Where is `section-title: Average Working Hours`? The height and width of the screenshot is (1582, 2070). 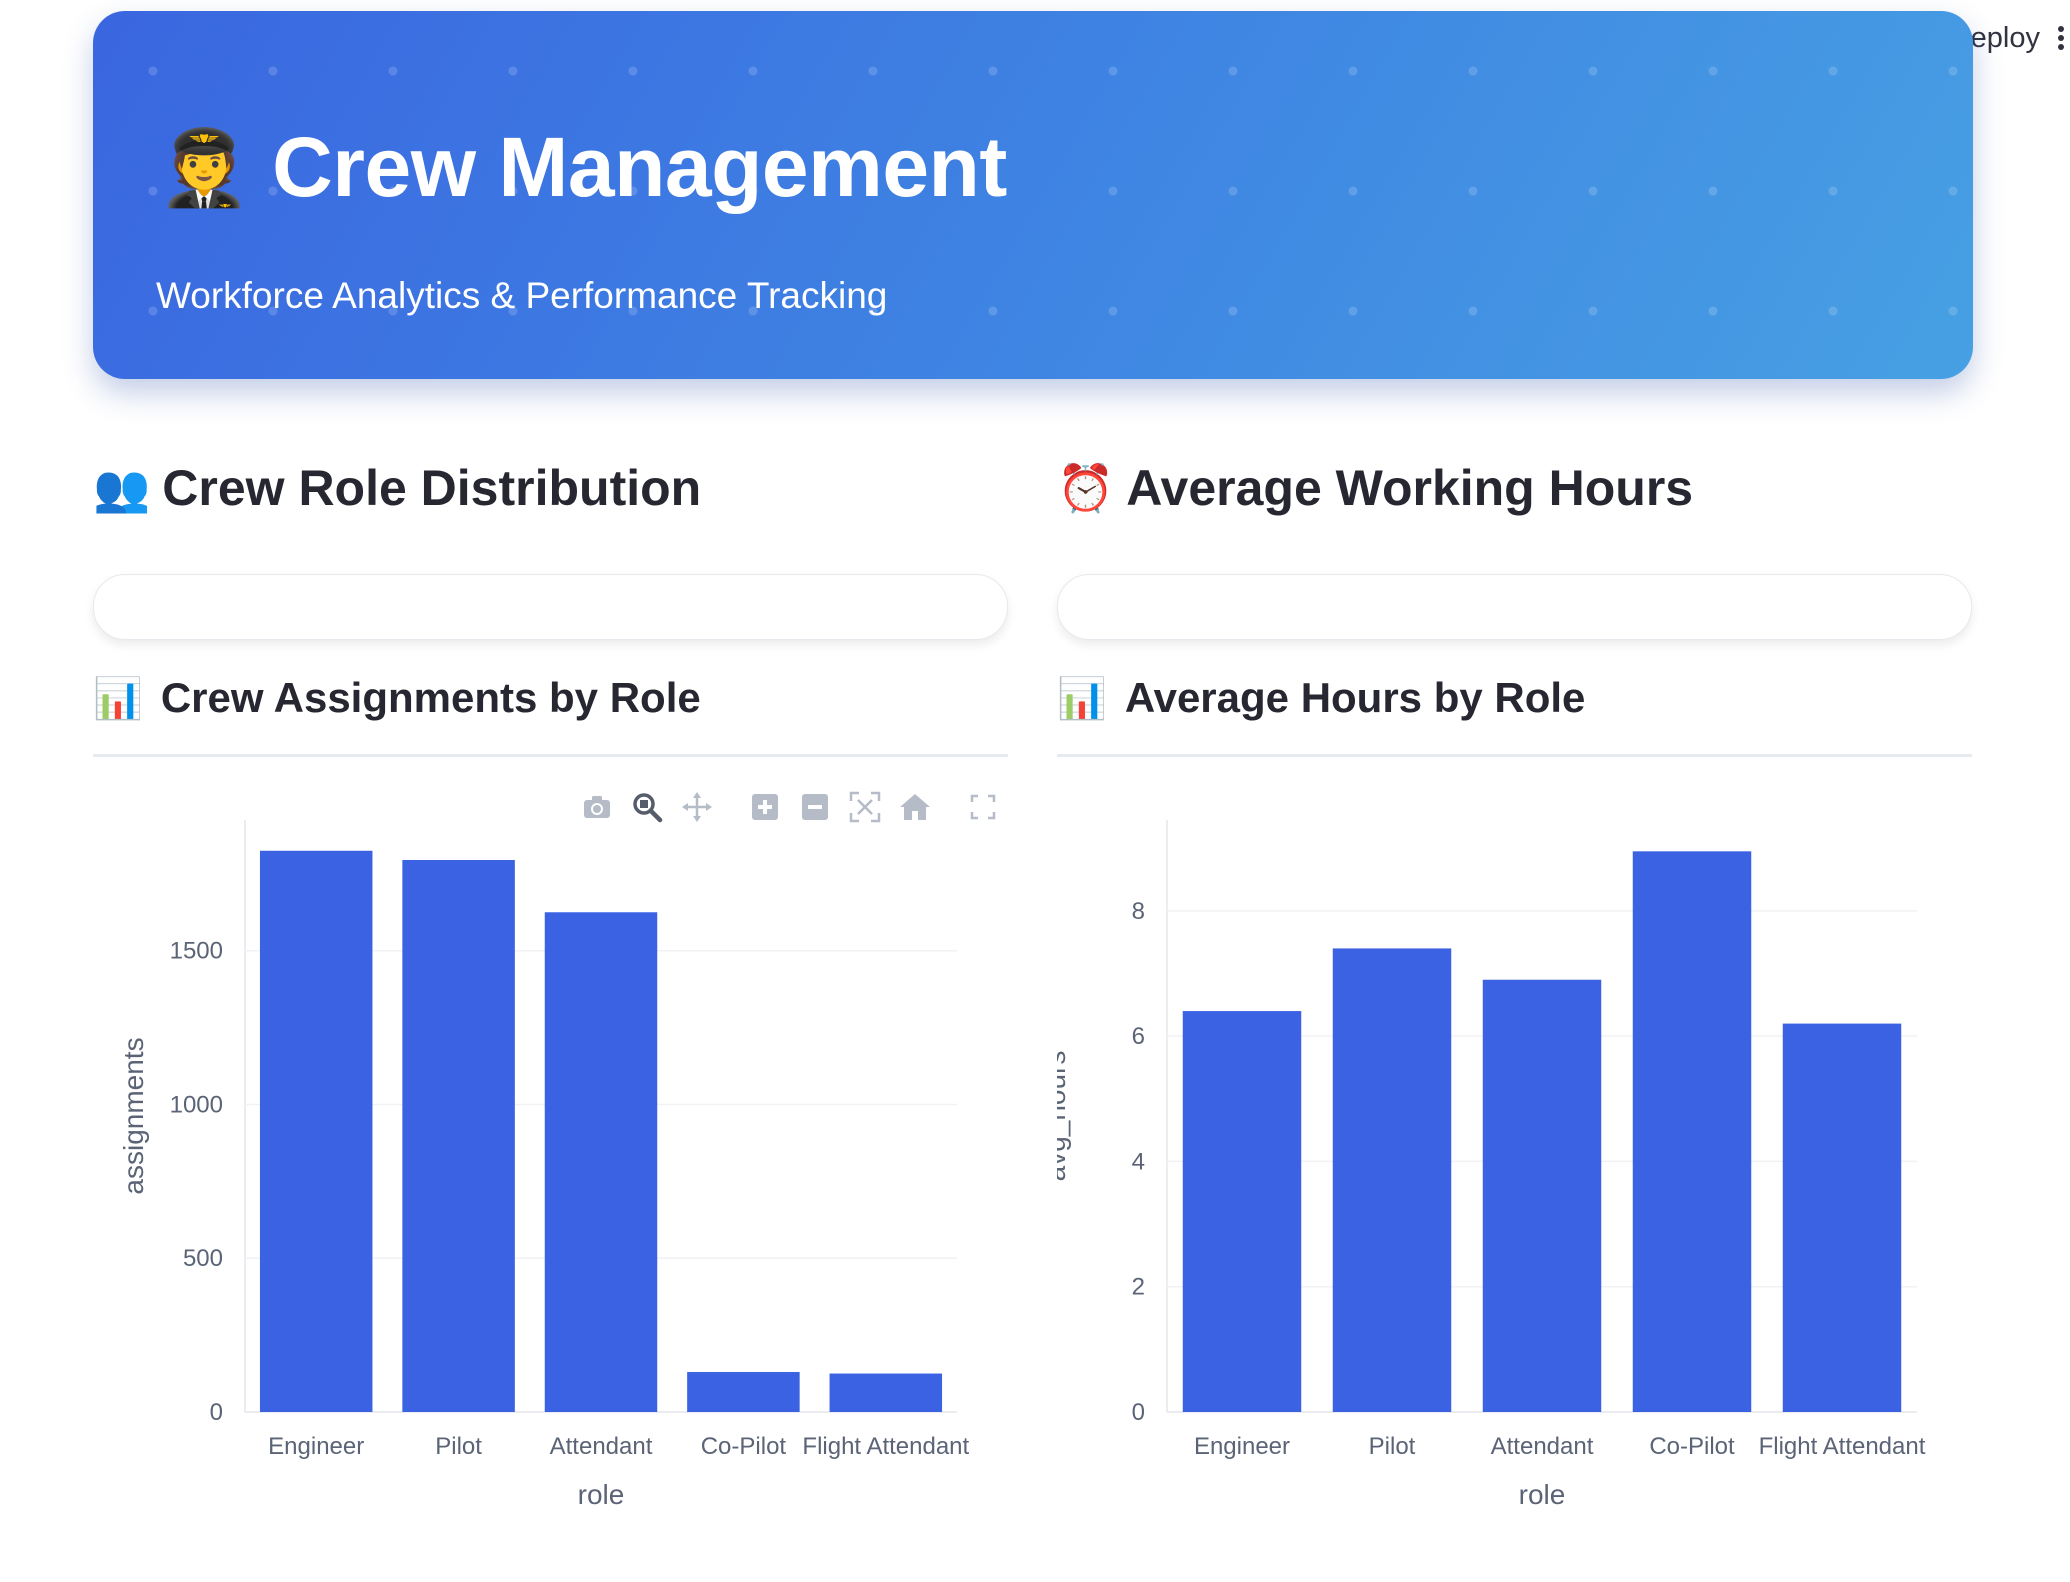 section-title: Average Working Hours is located at coordinates (1410, 488).